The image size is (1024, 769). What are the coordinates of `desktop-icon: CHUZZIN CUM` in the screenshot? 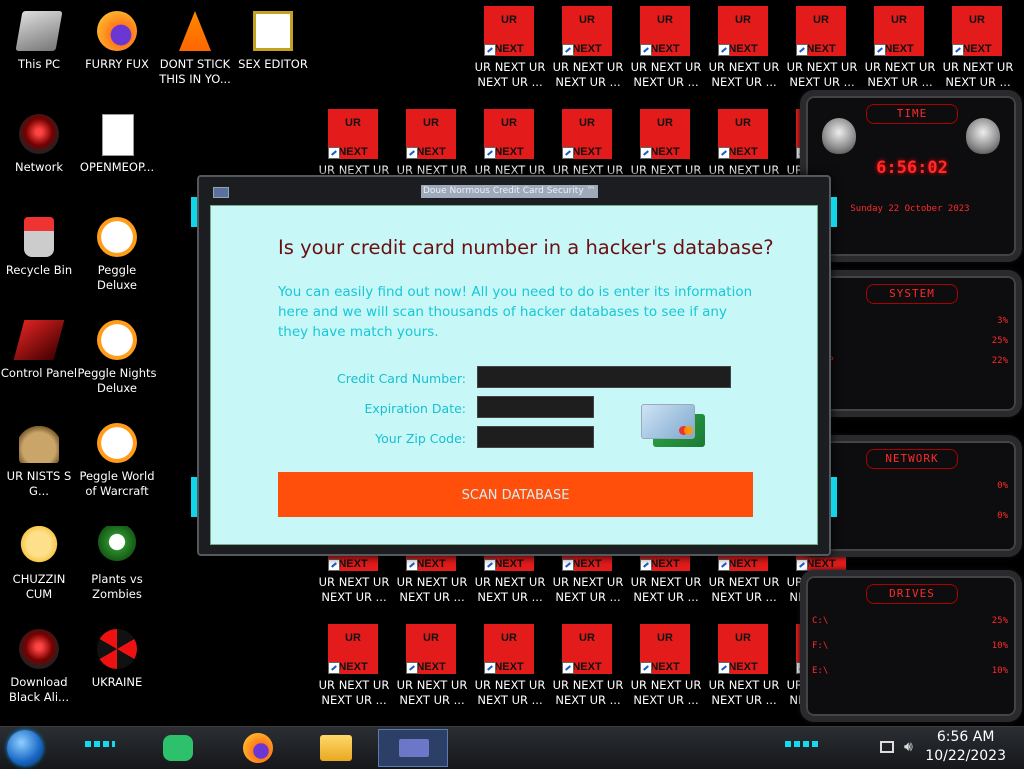 It's located at (39, 570).